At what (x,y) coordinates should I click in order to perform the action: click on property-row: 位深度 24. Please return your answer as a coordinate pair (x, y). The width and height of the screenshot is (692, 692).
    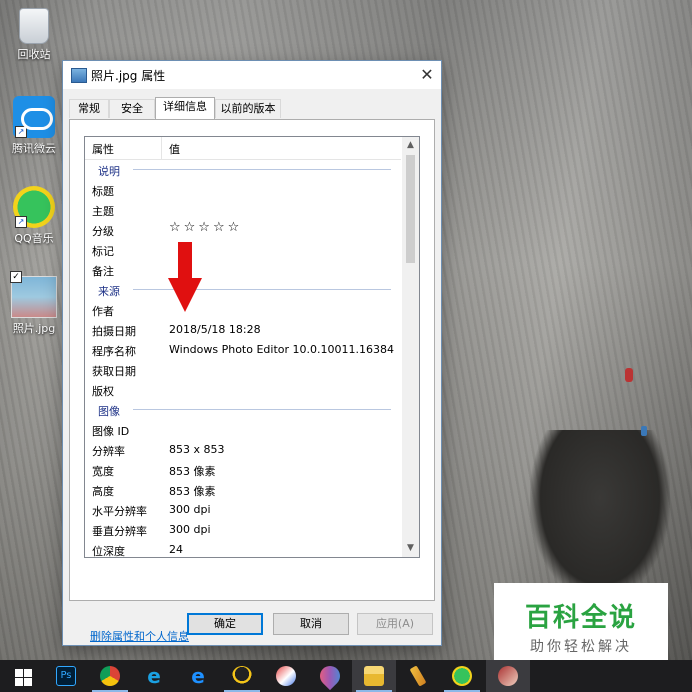
    Looking at the image, I should click on (243, 548).